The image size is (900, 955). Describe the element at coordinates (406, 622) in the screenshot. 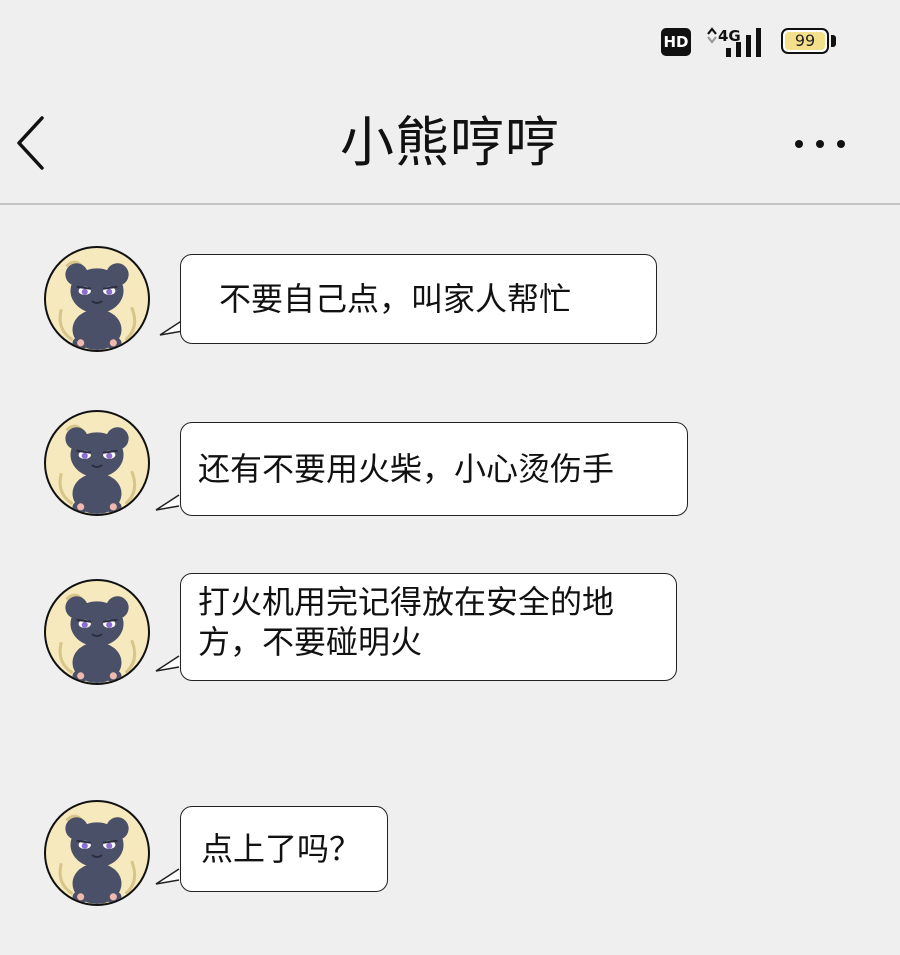

I see `message-text: 打火机用完记得放在安全的地方，不要碰明火` at that location.